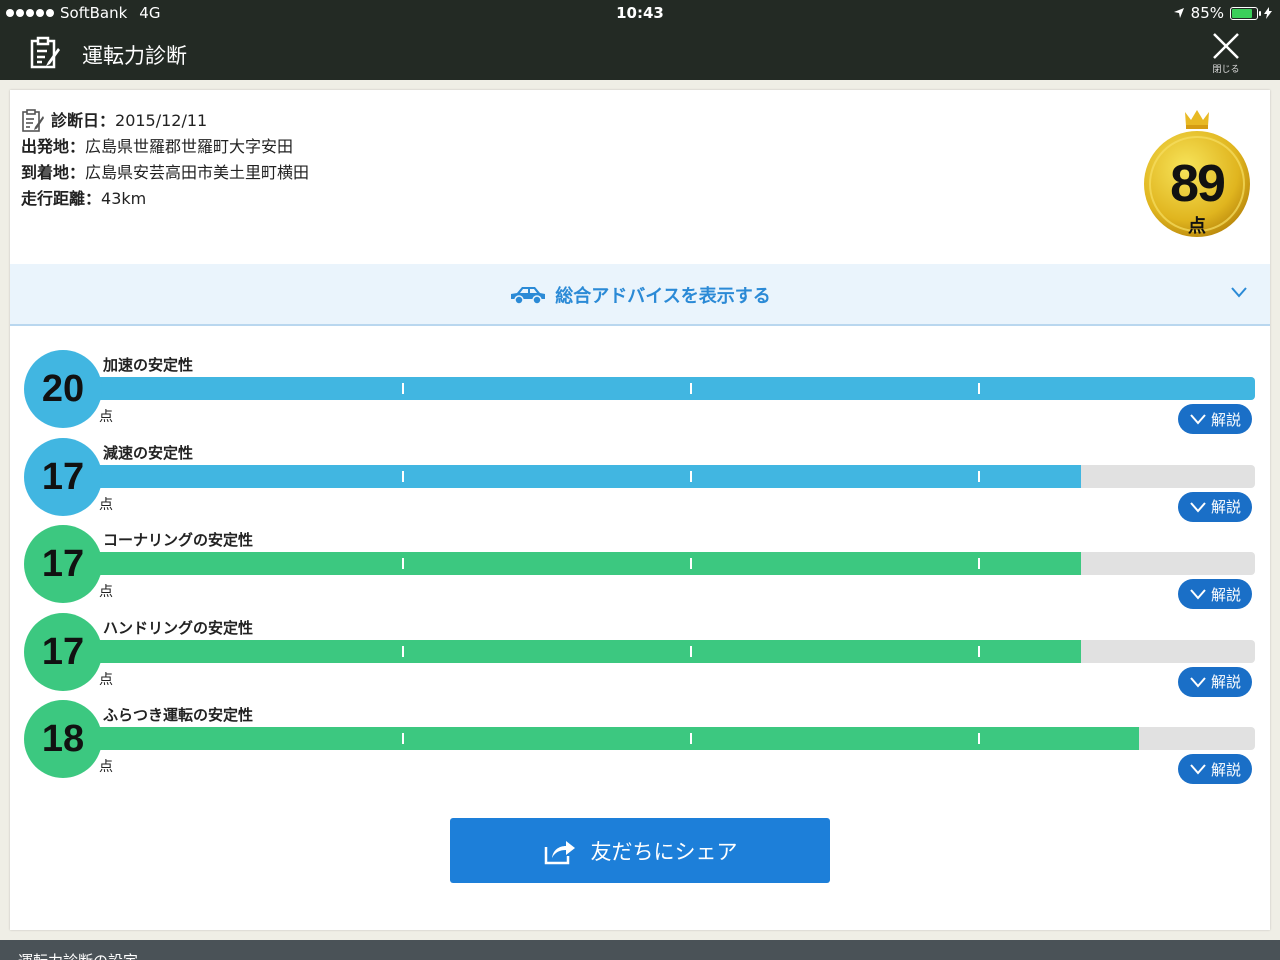 This screenshot has height=960, width=1280. I want to click on settings-bar: 運転力診断の設定, so click(640, 950).